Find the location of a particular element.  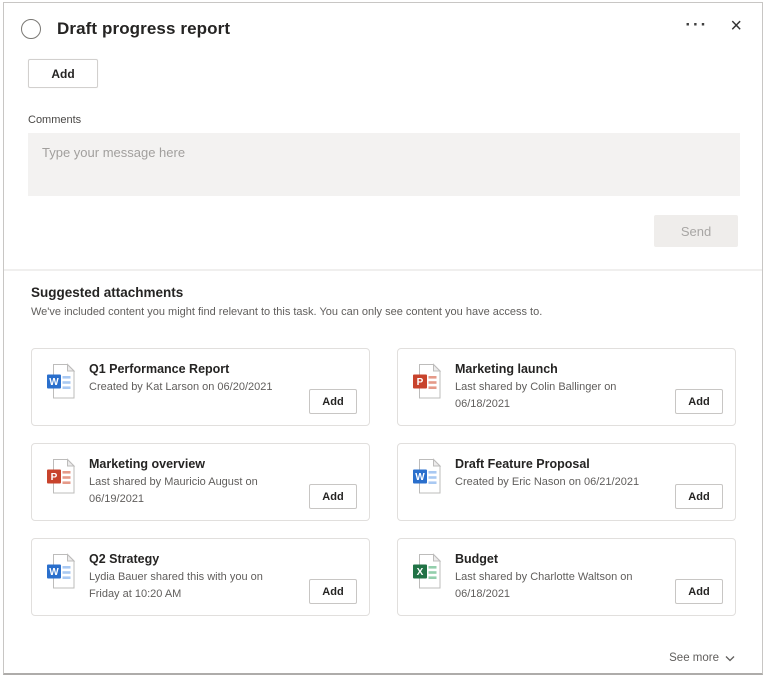

divider is located at coordinates (383, 270).